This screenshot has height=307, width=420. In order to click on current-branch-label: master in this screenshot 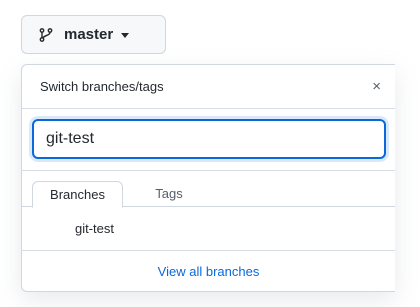, I will do `click(89, 34)`.